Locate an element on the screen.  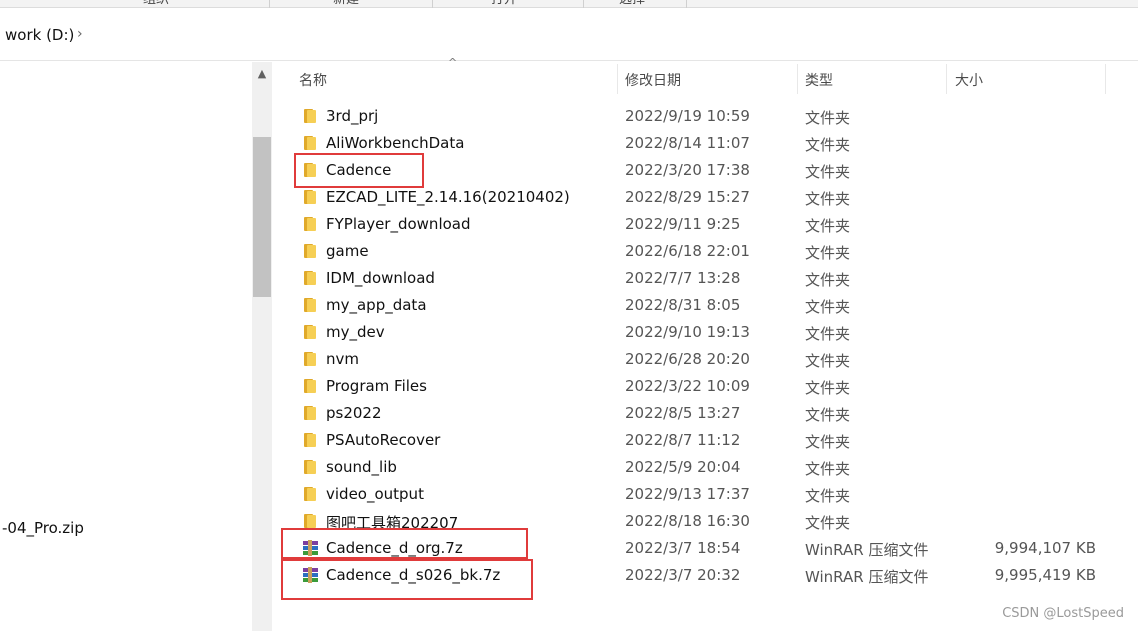
highlight-box-archive-bk is located at coordinates (407, 579).